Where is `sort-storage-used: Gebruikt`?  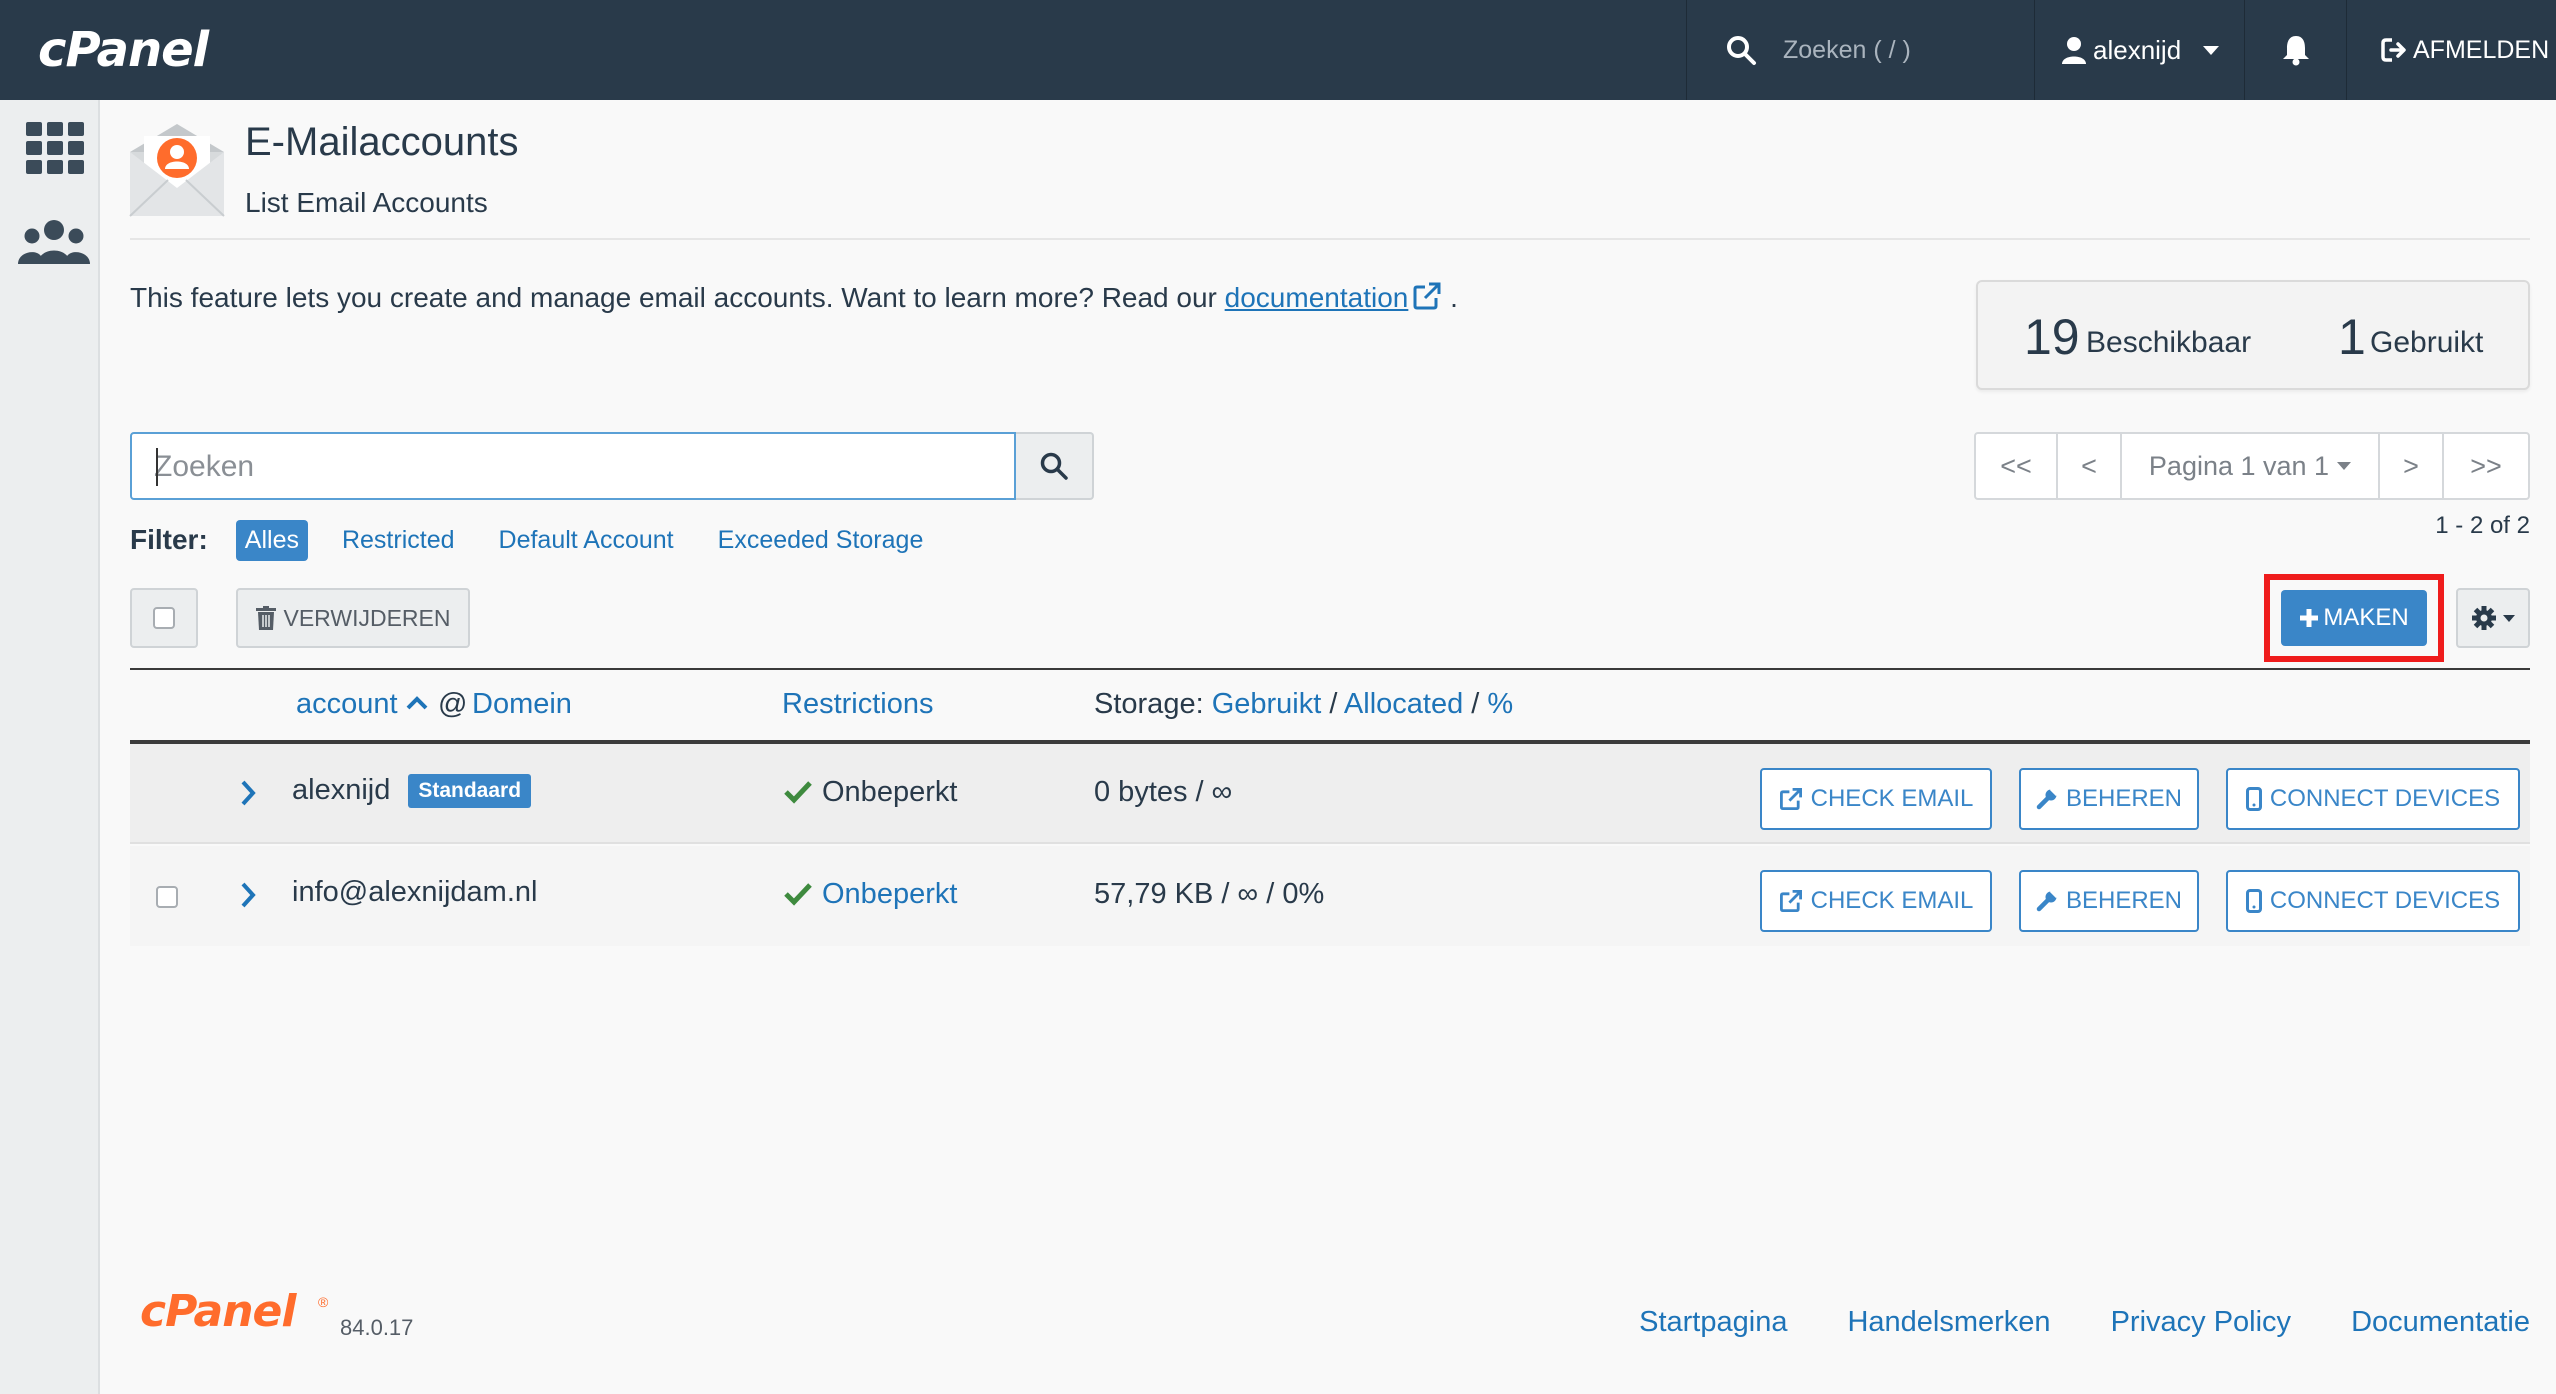 sort-storage-used: Gebruikt is located at coordinates (1267, 704).